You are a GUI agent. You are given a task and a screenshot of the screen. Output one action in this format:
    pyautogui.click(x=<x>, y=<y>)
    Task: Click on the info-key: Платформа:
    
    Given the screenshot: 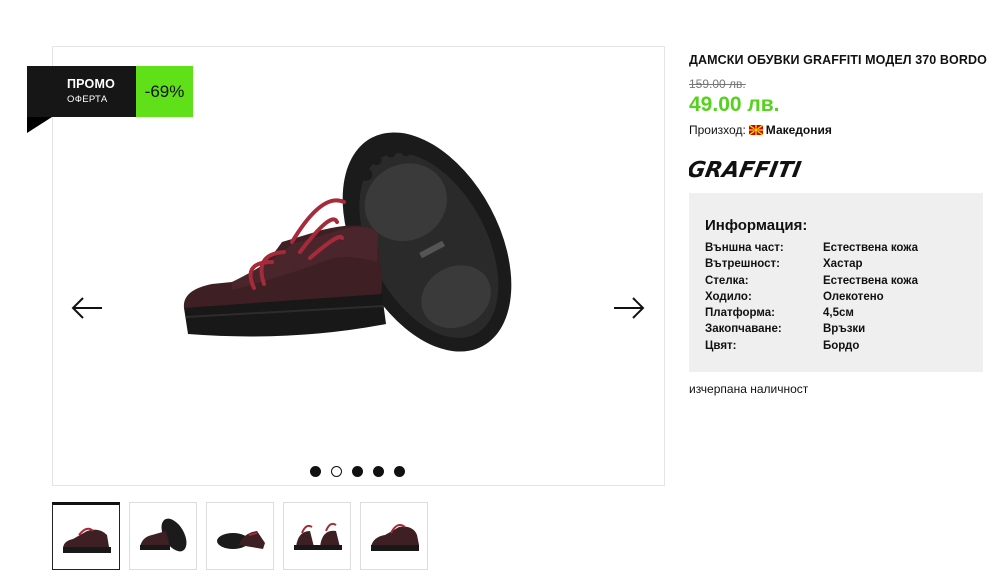 What is the action you would take?
    pyautogui.click(x=740, y=313)
    